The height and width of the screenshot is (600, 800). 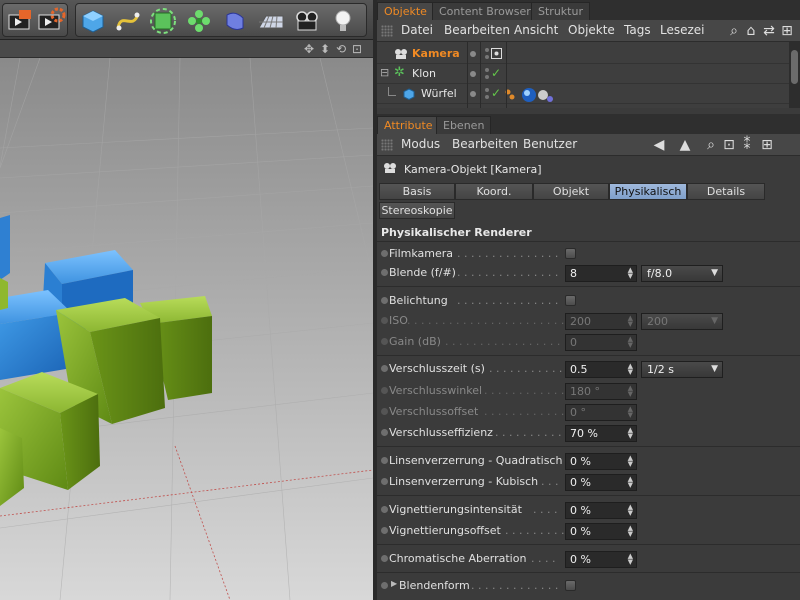 I want to click on label-leader: . . . . . . . . . . . ., so click(x=524, y=411).